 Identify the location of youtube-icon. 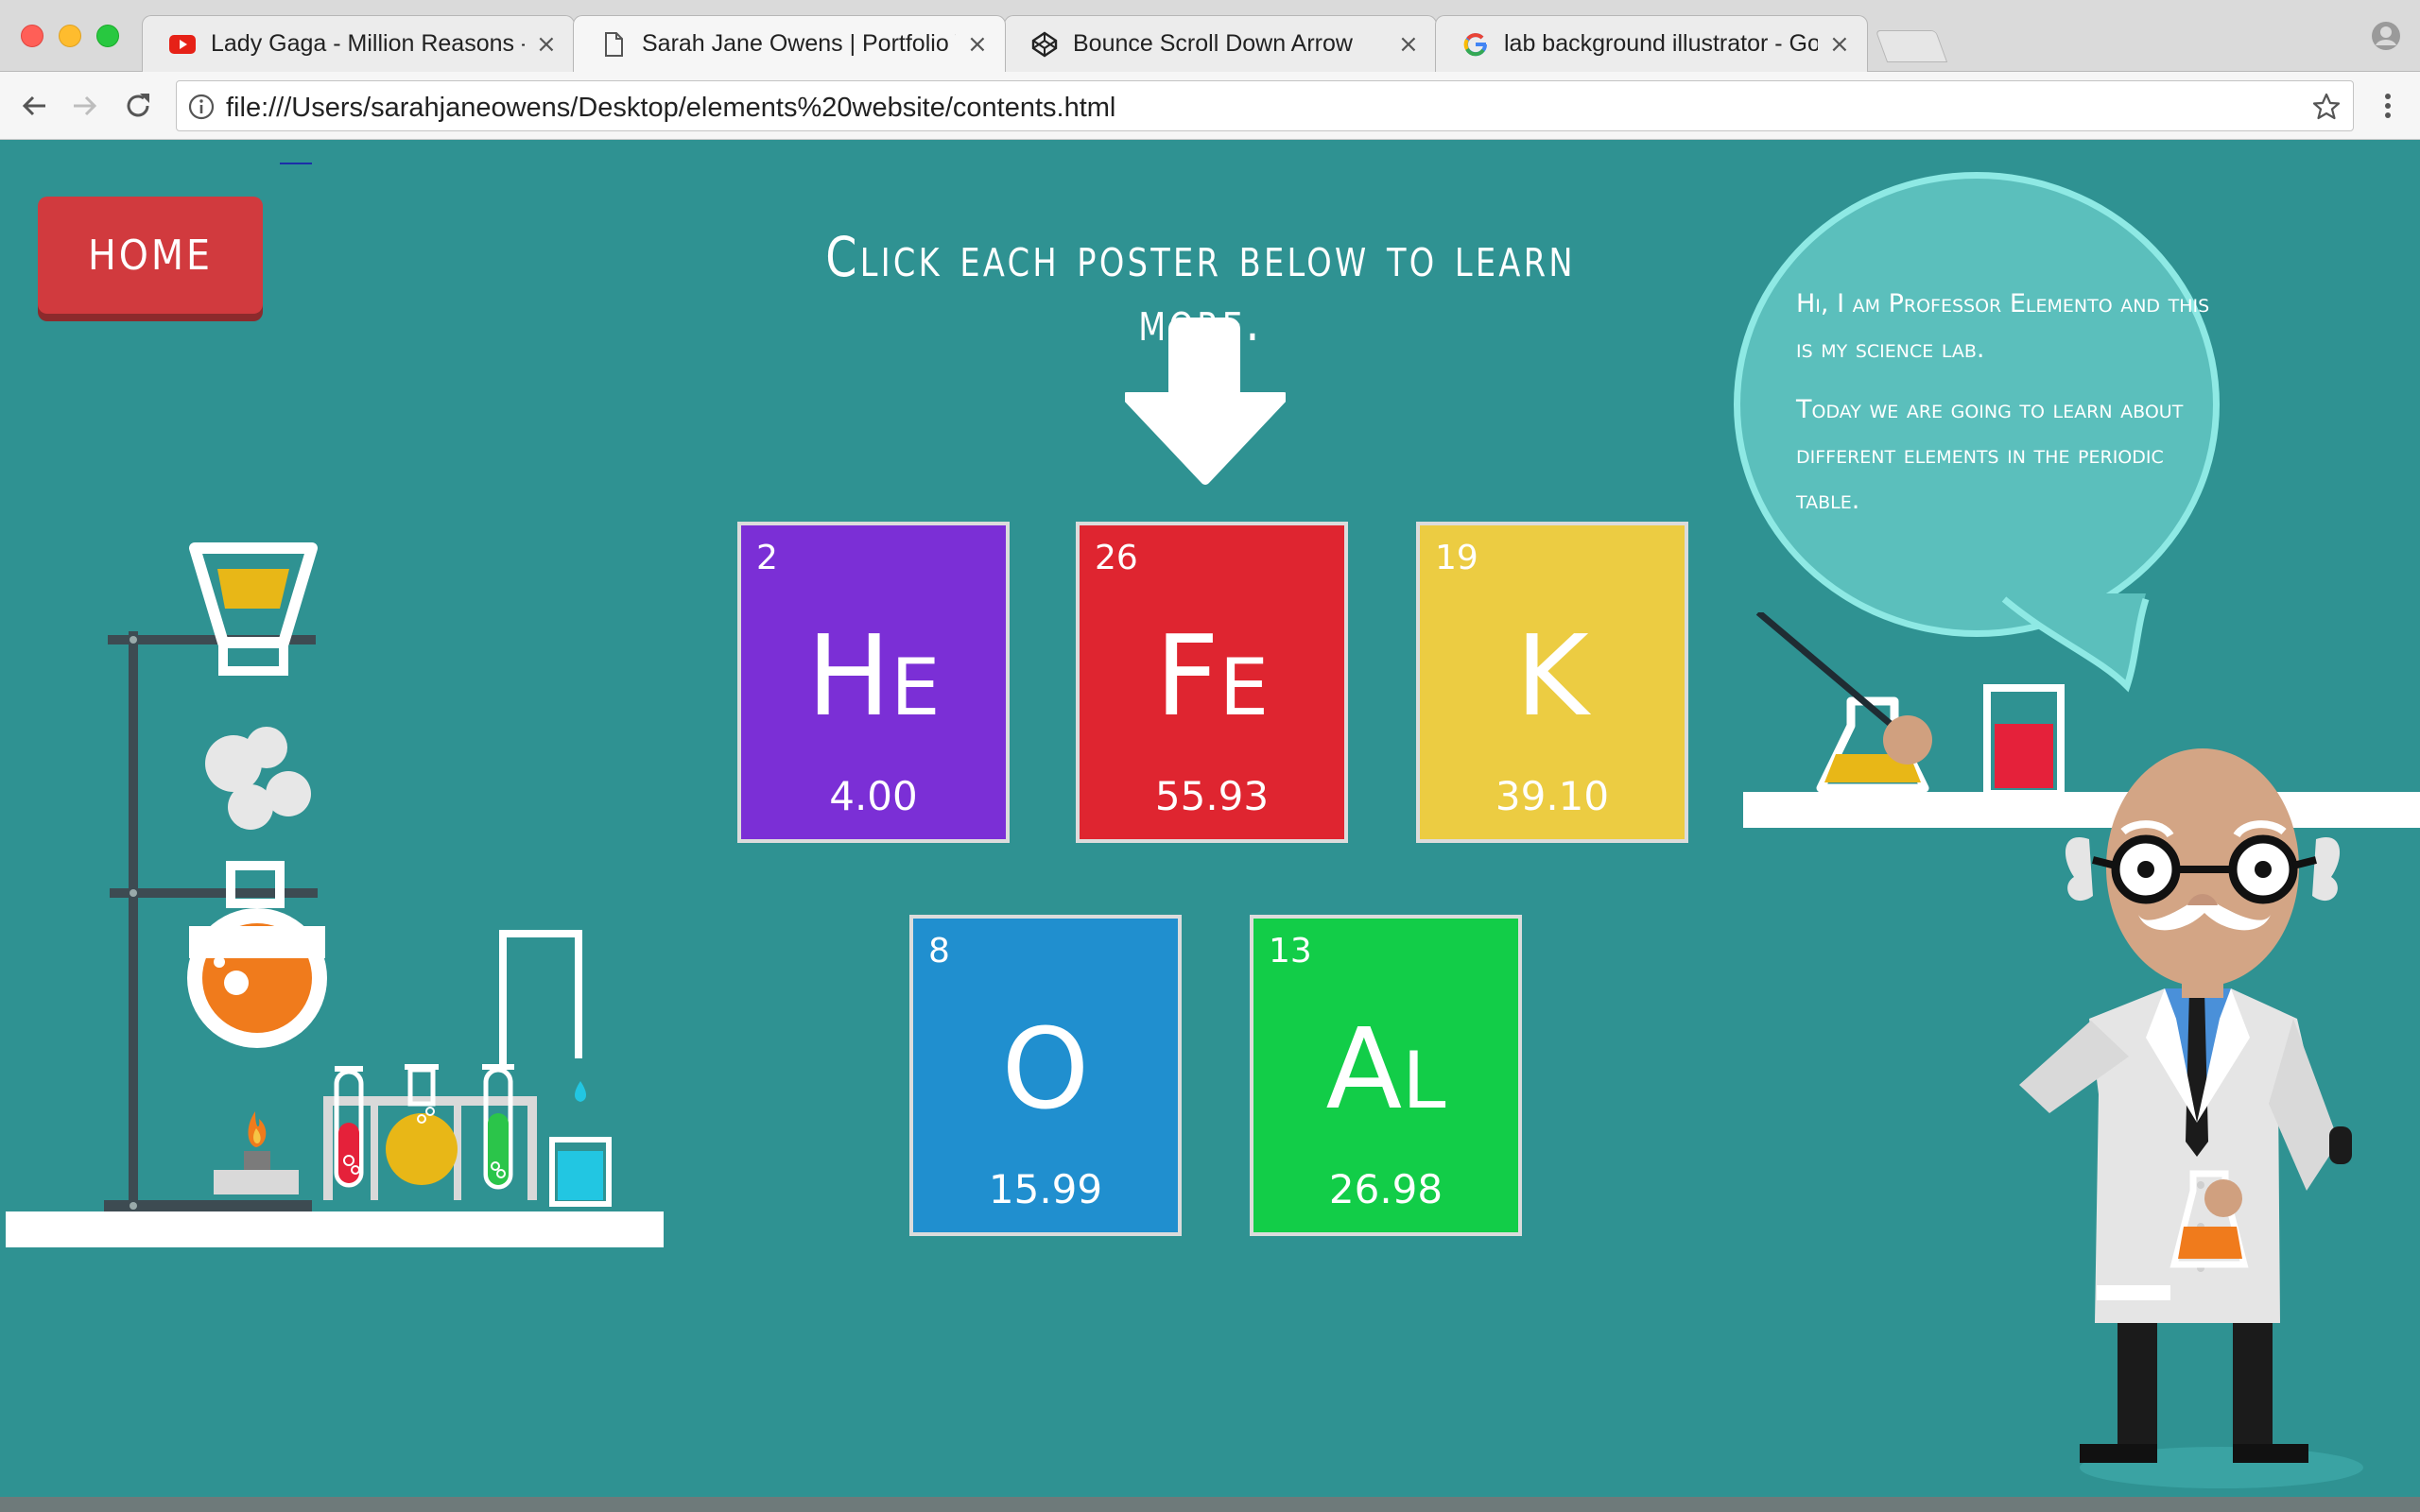
(182, 44).